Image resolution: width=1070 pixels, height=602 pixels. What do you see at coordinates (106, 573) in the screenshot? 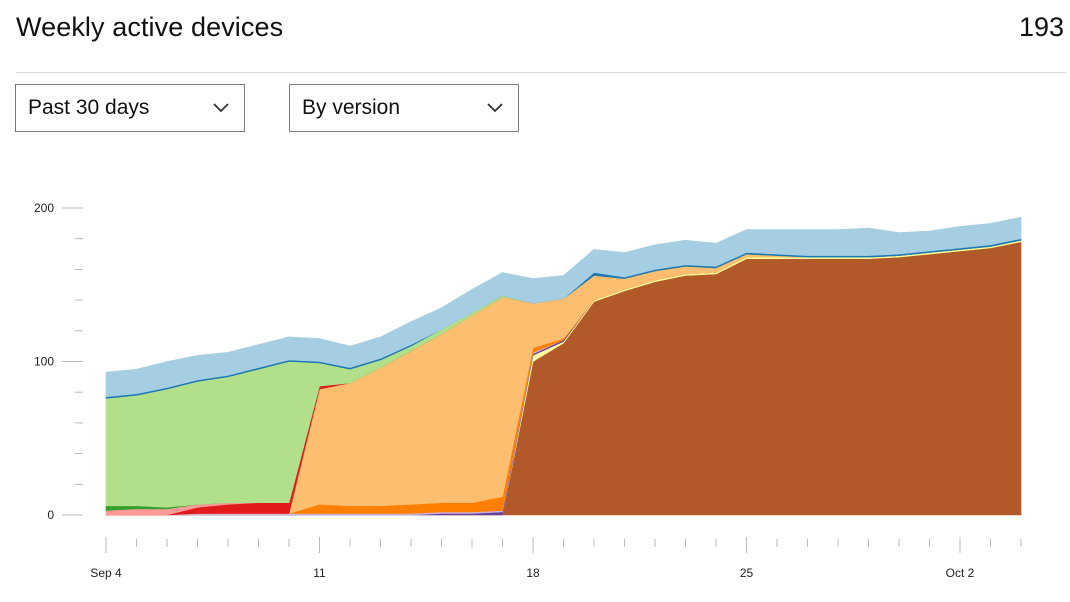
I see `x-tick-label: Sep 4` at bounding box center [106, 573].